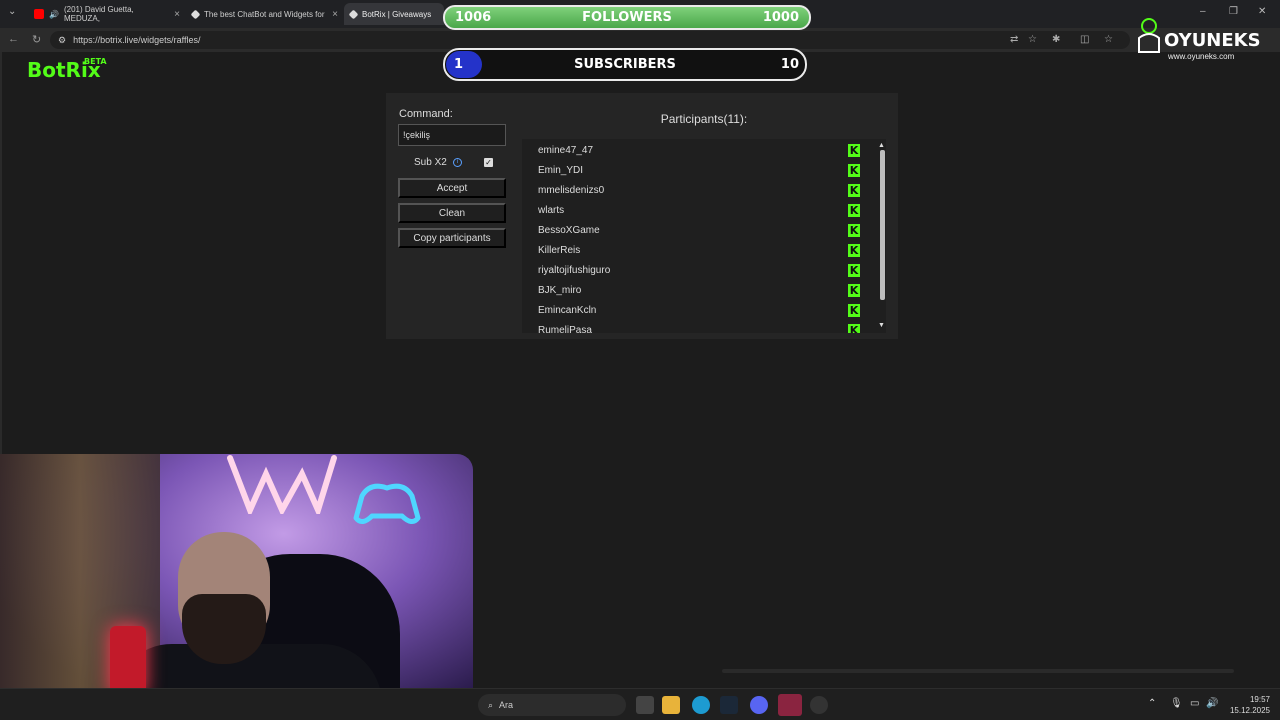 This screenshot has height=720, width=1280. Describe the element at coordinates (704, 230) in the screenshot. I see `list-item: BessoXGame K` at that location.